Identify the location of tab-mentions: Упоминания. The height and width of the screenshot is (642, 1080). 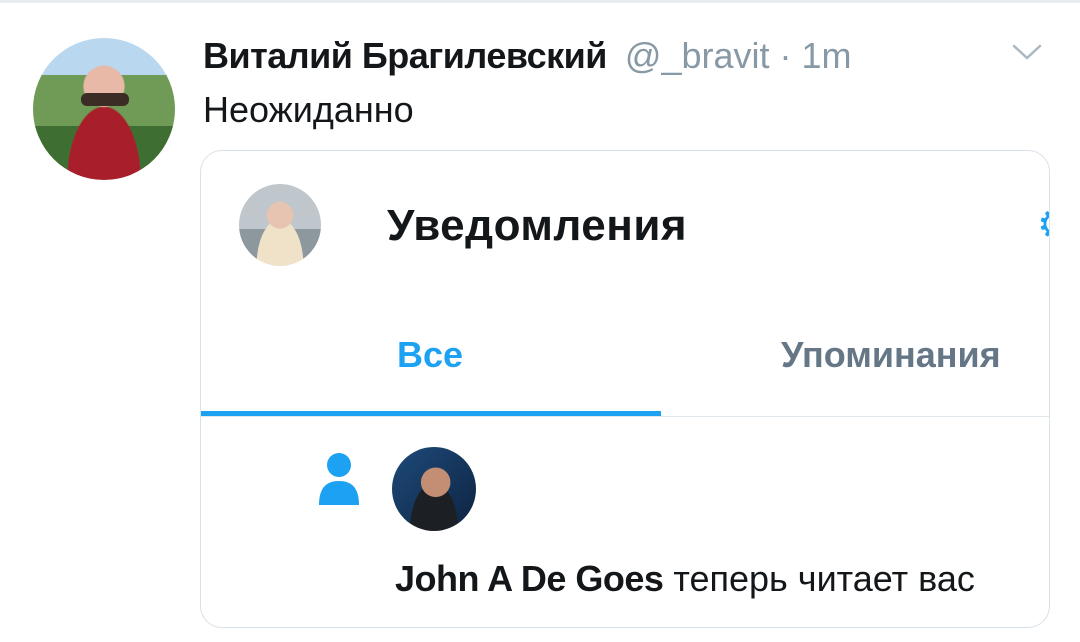
(891, 354).